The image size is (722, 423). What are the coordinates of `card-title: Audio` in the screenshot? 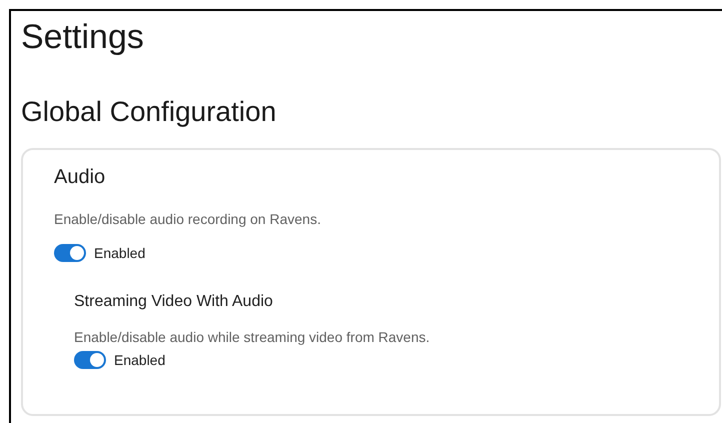 It's located at (80, 177).